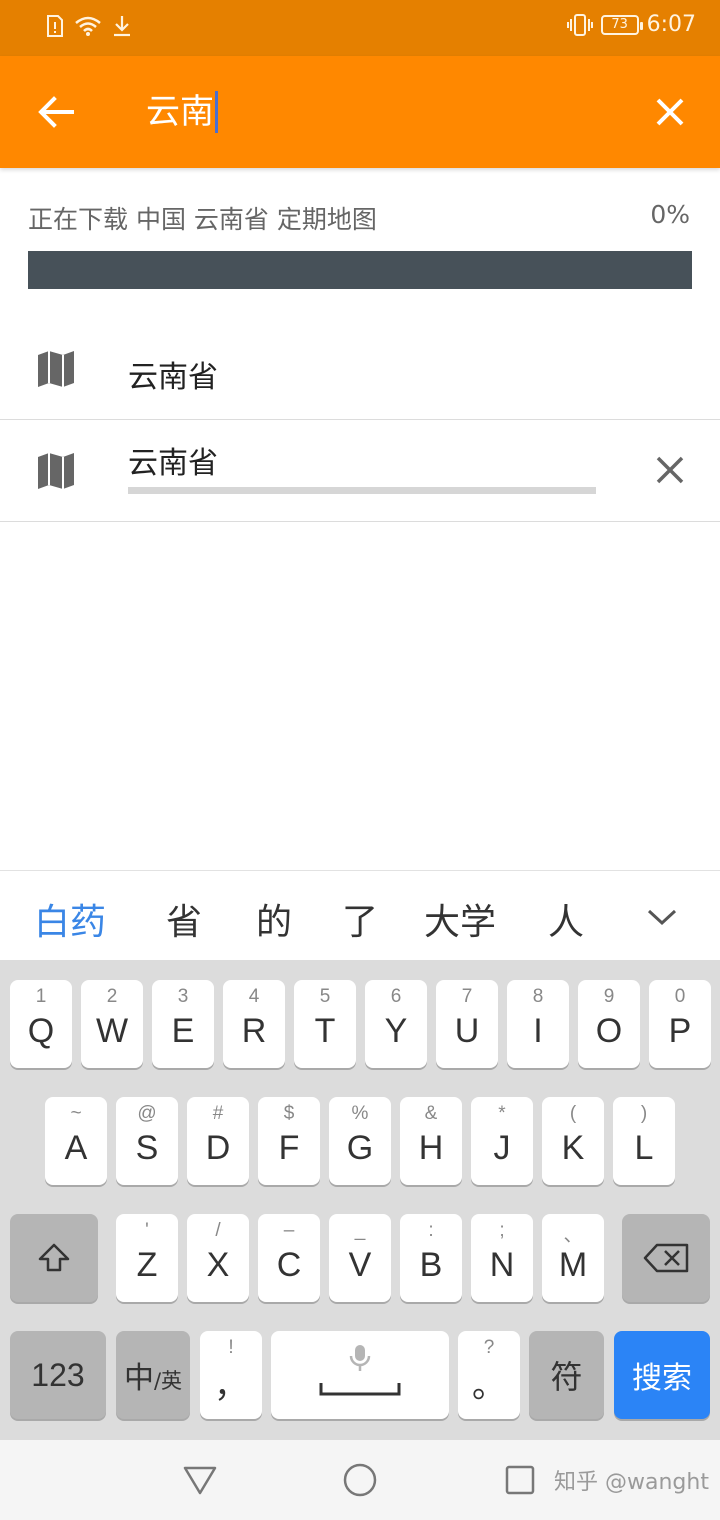  What do you see at coordinates (70, 919) in the screenshot?
I see `candidate-word: 白药` at bounding box center [70, 919].